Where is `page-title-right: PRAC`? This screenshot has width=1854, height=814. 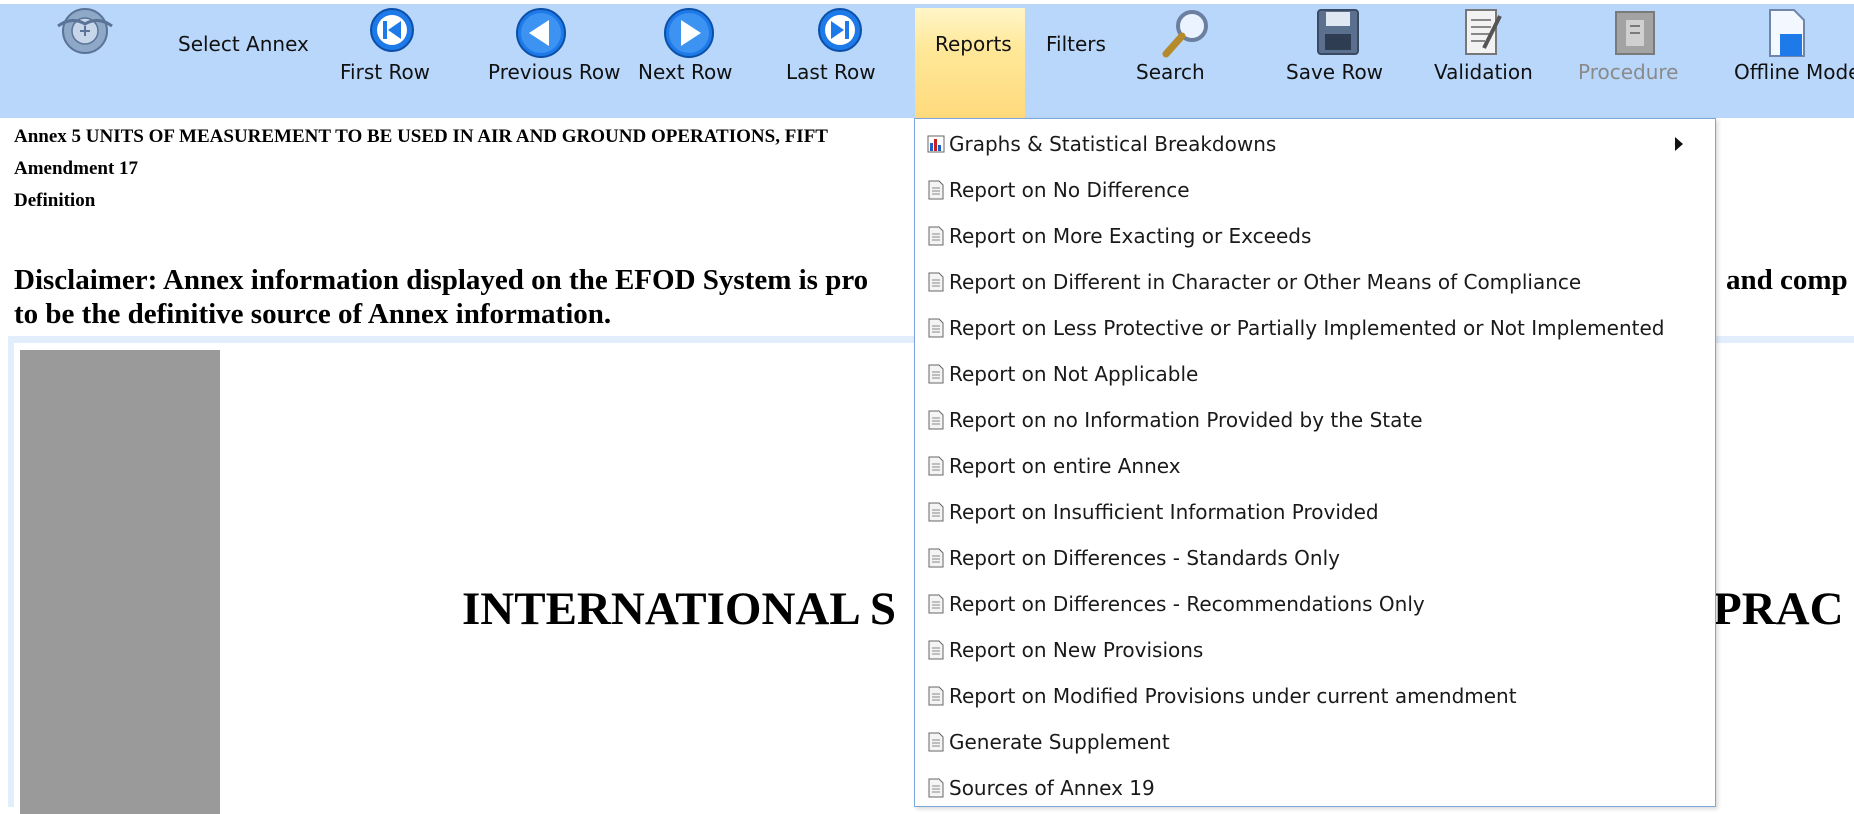
page-title-right: PRAC is located at coordinates (1778, 609).